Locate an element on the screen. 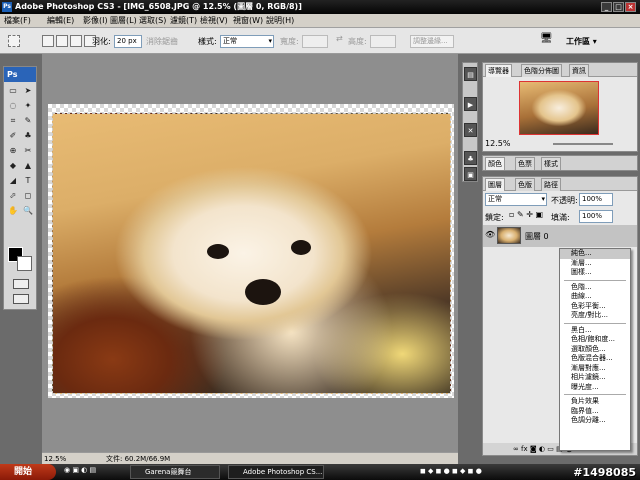 This screenshot has height=480, width=640. tab-color: 顏色 is located at coordinates (495, 163).